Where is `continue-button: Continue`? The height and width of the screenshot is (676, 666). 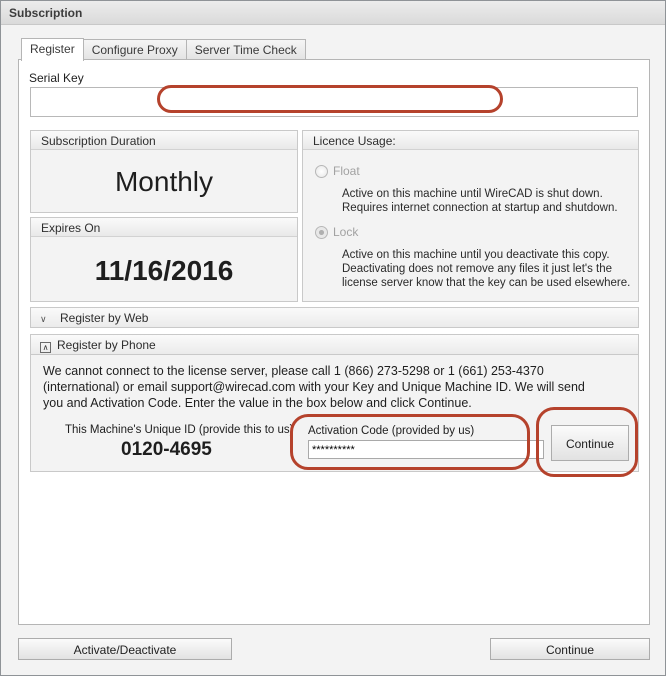 continue-button: Continue is located at coordinates (570, 649).